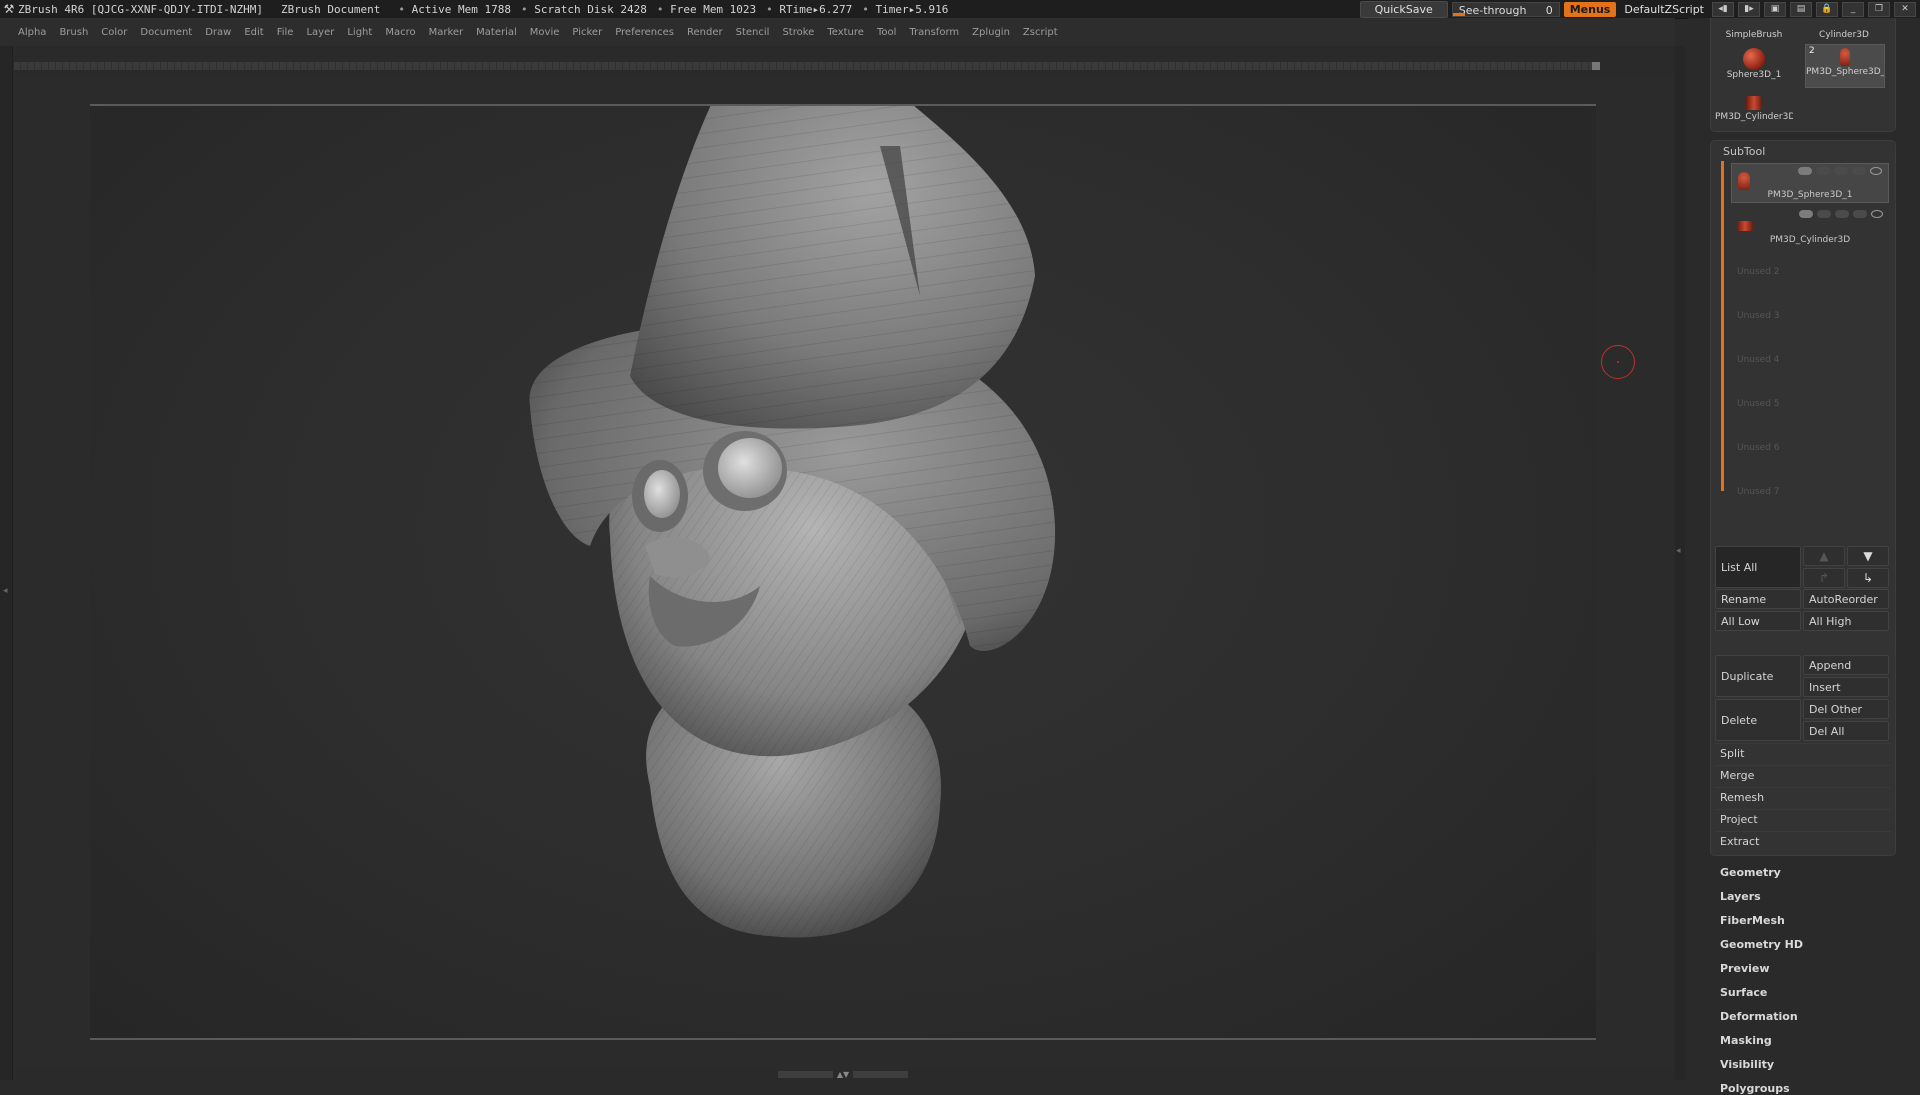  What do you see at coordinates (1505, 9) in the screenshot?
I see `see-through-slider: See-through 0` at bounding box center [1505, 9].